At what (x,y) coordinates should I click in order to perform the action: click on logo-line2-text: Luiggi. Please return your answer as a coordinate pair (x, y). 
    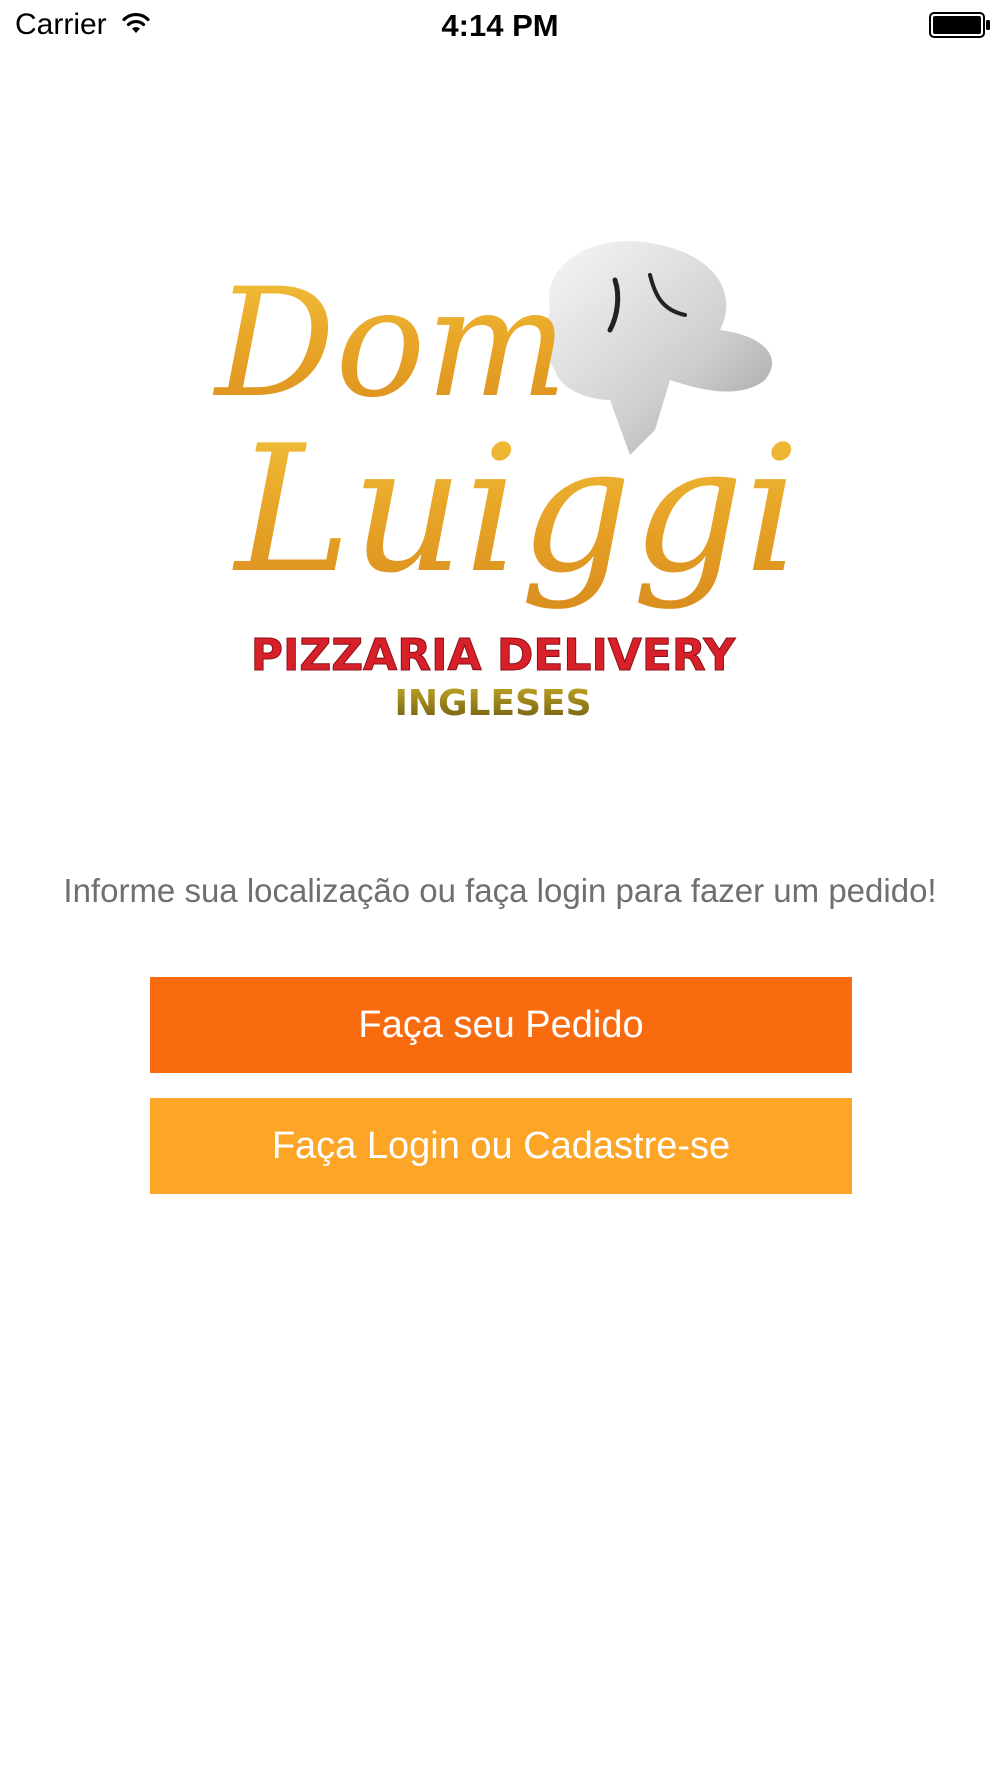
    Looking at the image, I should click on (516, 510).